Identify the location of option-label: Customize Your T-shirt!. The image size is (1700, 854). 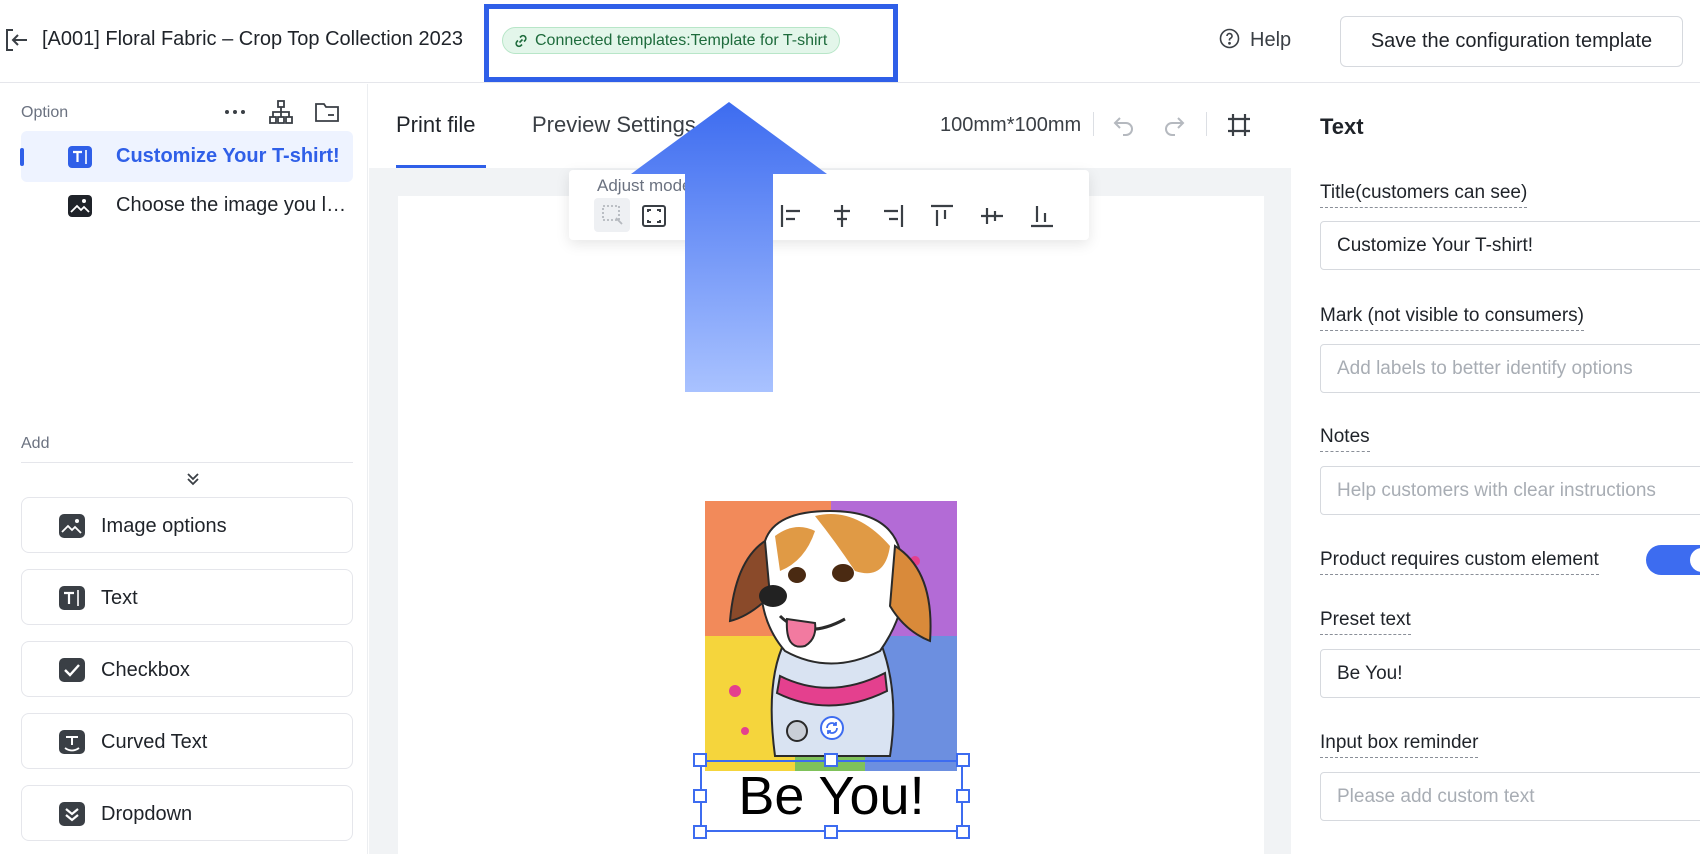
(228, 156).